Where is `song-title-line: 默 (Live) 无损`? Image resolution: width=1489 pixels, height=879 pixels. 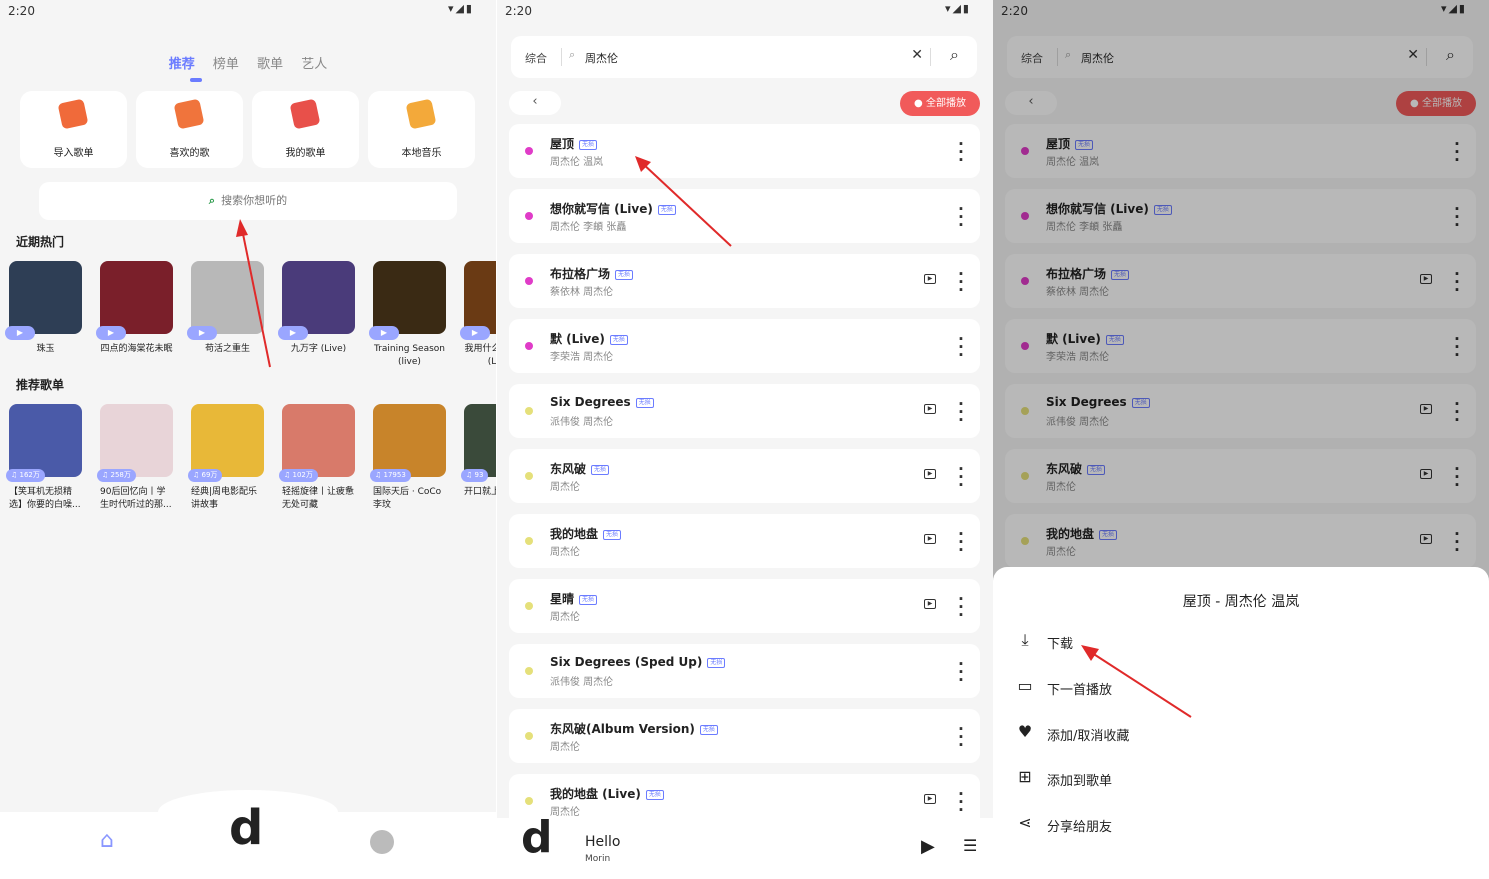 song-title-line: 默 (Live) 无损 is located at coordinates (589, 338).